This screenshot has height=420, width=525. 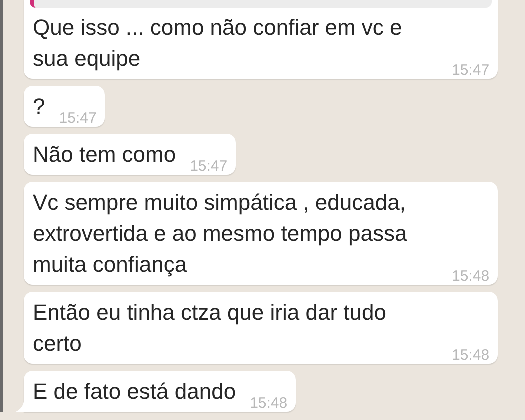 What do you see at coordinates (134, 392) in the screenshot?
I see `message-text: E de fato está dando` at bounding box center [134, 392].